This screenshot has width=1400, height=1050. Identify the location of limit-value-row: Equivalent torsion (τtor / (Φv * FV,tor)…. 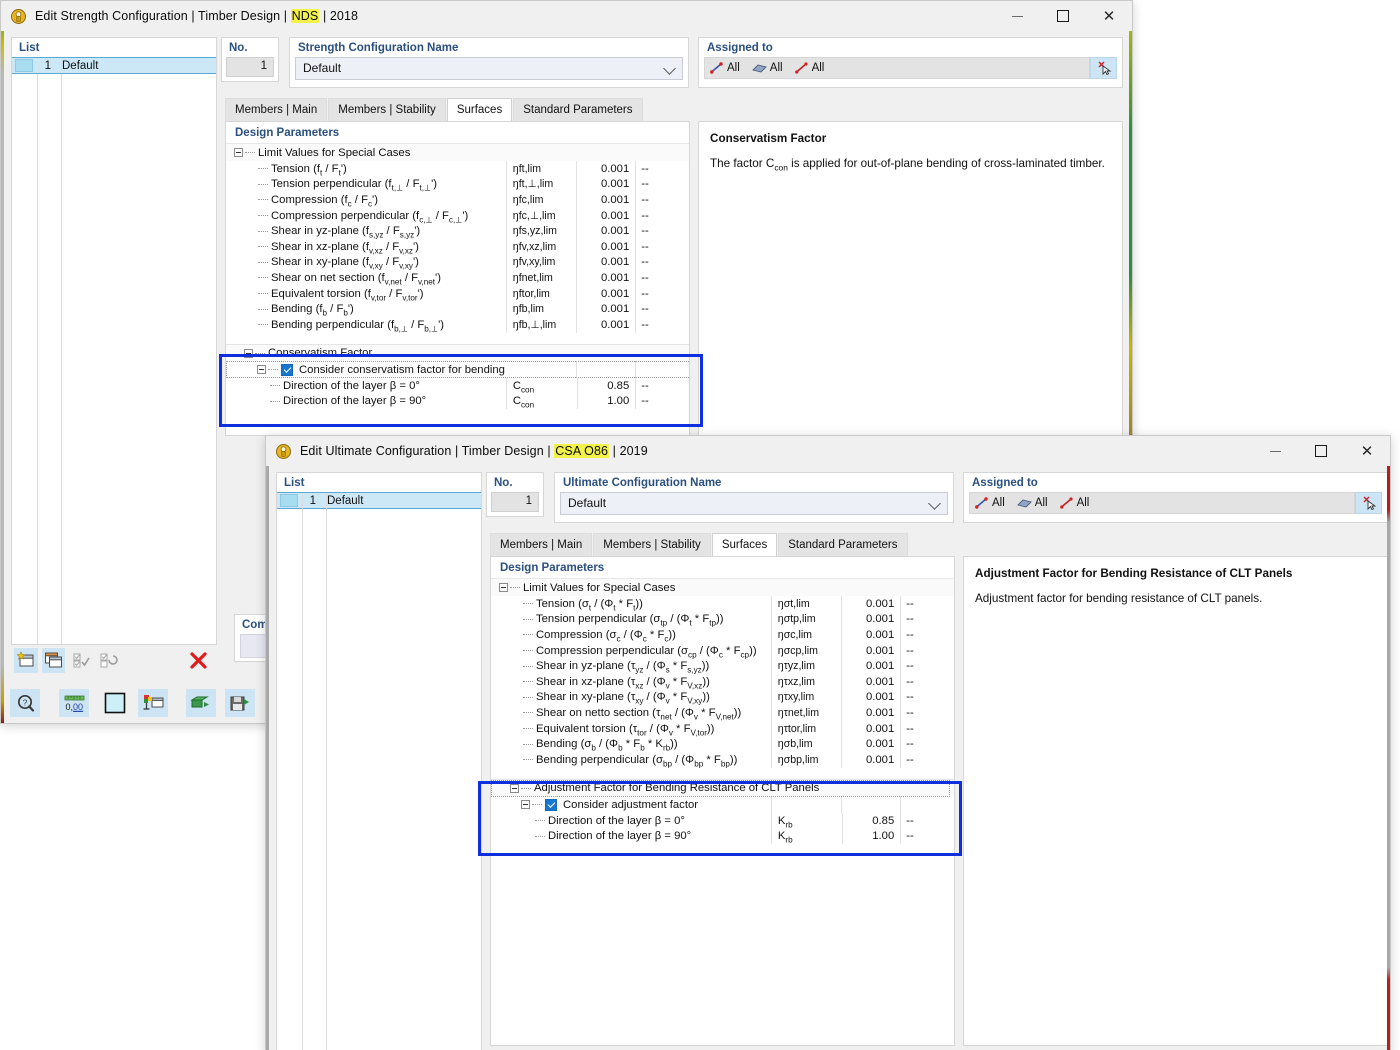
(722, 728).